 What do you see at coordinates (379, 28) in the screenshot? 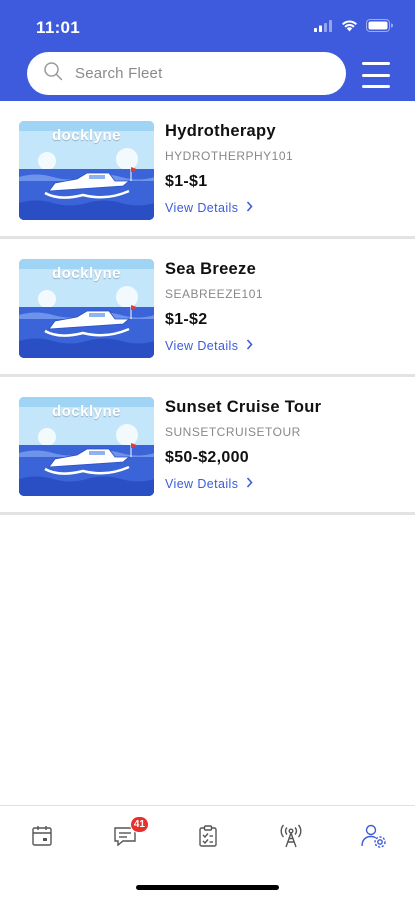
I see `battery-icon` at bounding box center [379, 28].